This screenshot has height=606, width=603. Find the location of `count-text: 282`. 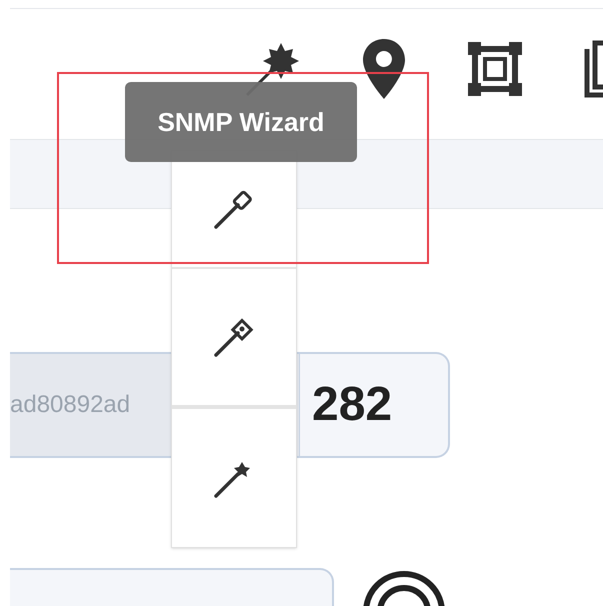

count-text: 282 is located at coordinates (352, 405).